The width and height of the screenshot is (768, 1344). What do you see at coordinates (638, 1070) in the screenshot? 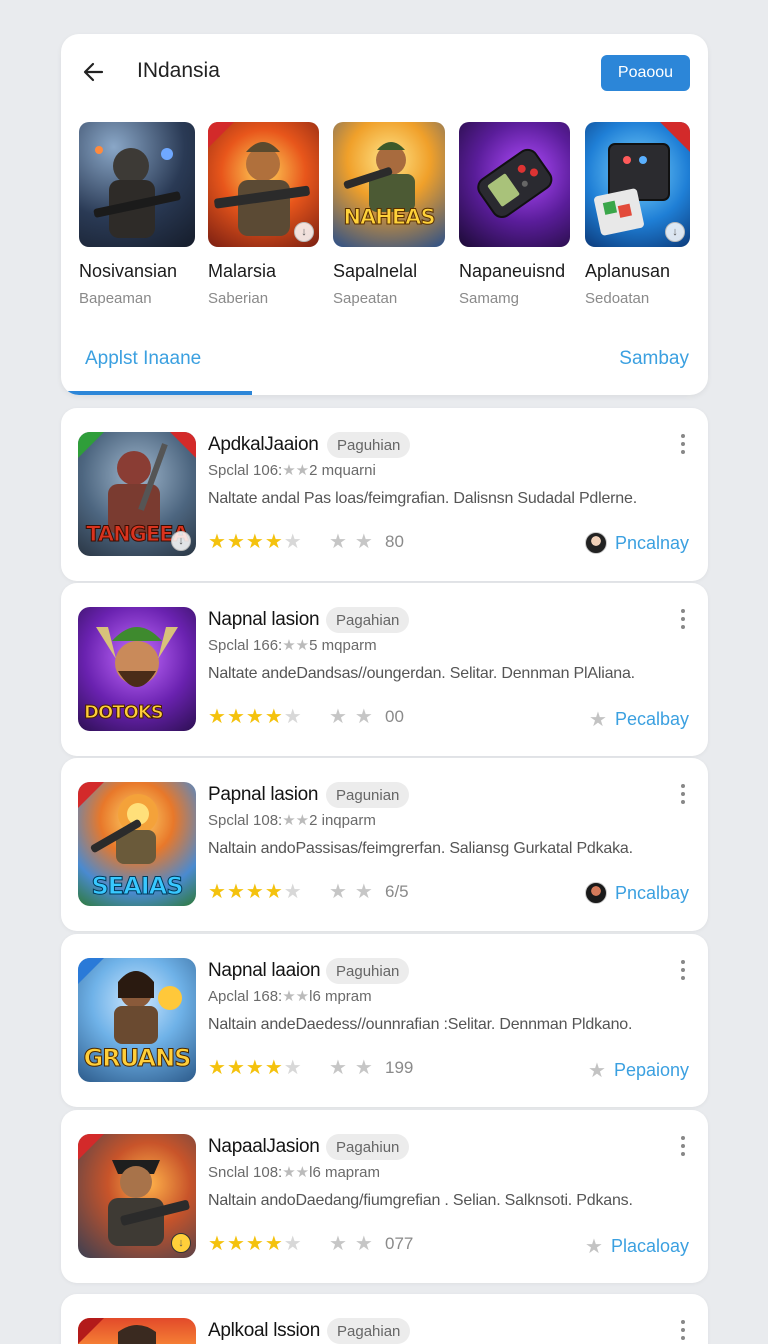
I see `install-link: ★ Pepaiony` at bounding box center [638, 1070].